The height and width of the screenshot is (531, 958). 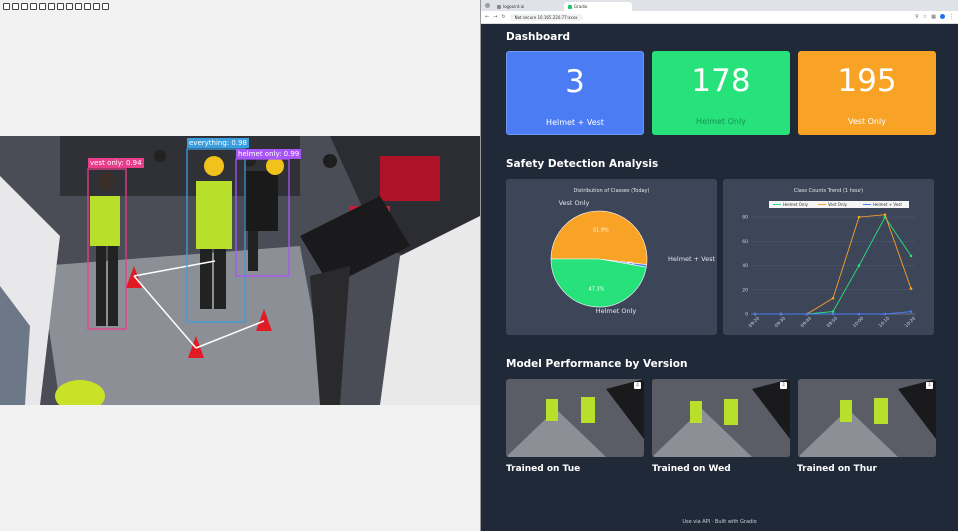 I want to click on tab-label: Gradio, so click(x=581, y=6).